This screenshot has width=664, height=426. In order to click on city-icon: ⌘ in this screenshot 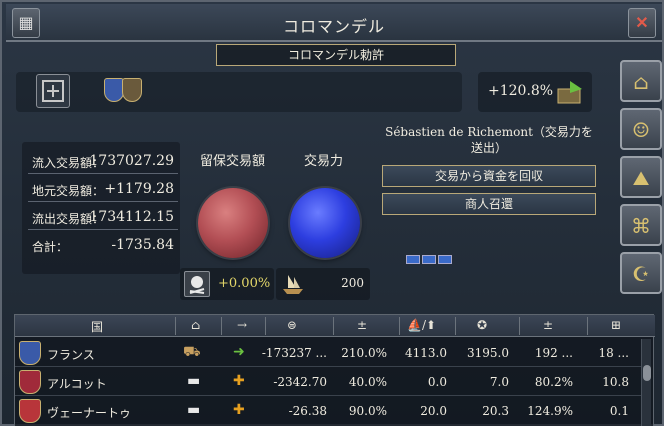, I will do `click(641, 226)`.